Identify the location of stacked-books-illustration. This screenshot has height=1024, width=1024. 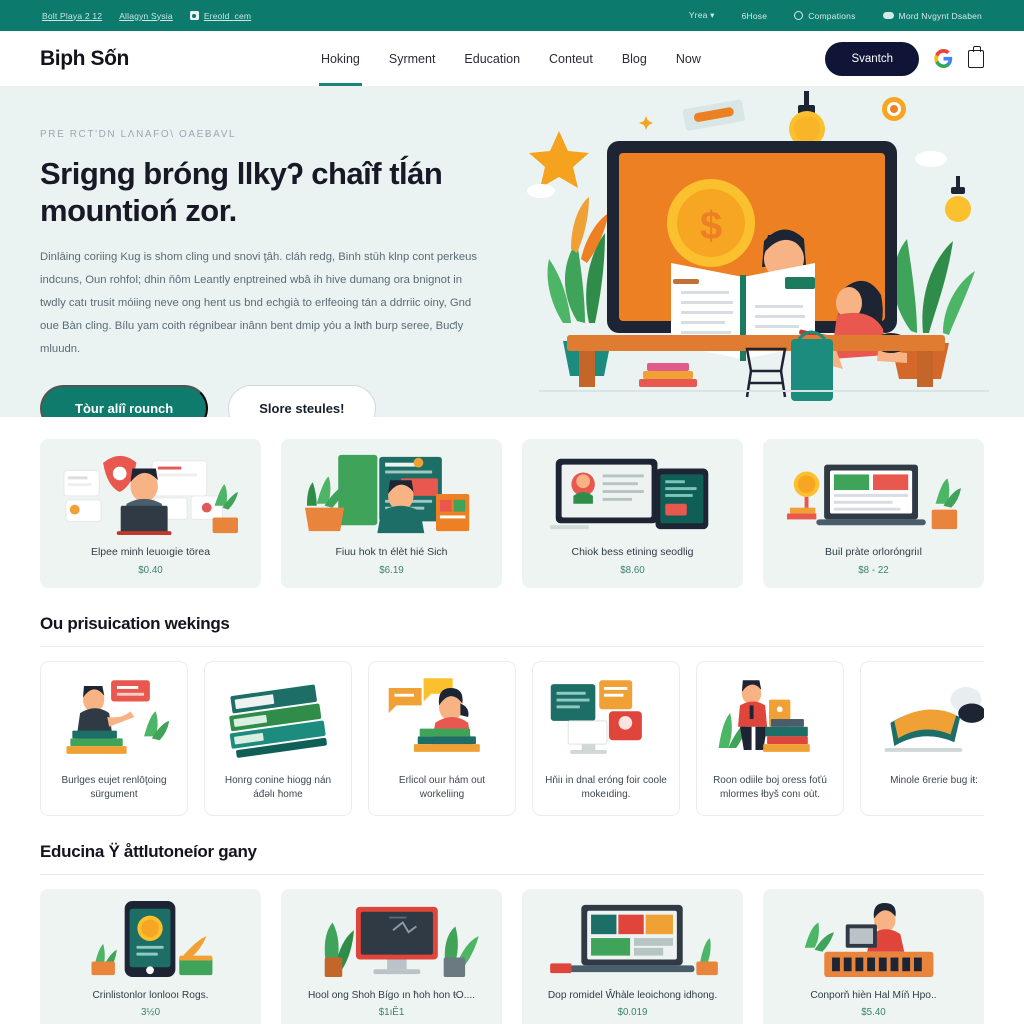
(278, 718).